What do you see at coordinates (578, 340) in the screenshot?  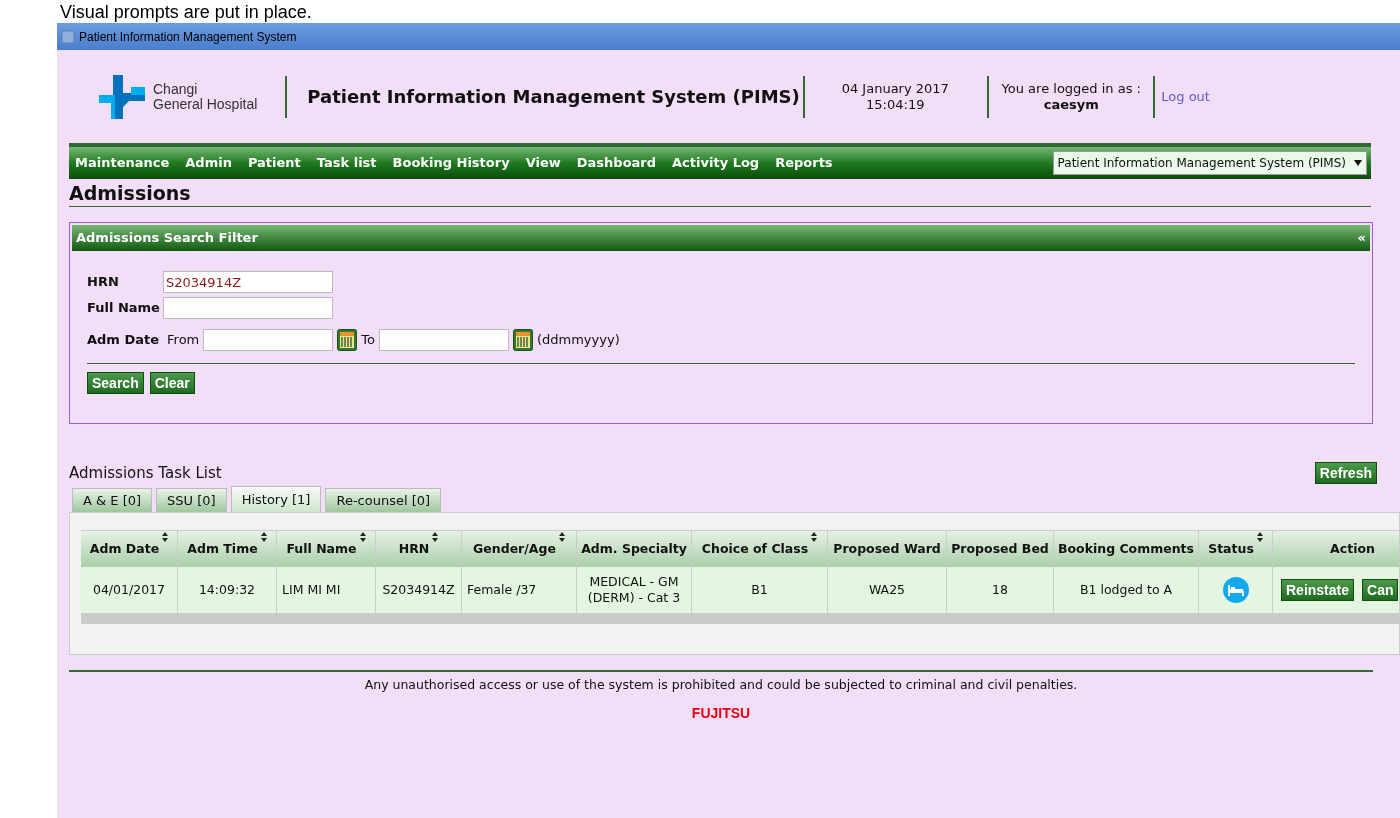 I see `date-format-hint: (ddmmyyyy)` at bounding box center [578, 340].